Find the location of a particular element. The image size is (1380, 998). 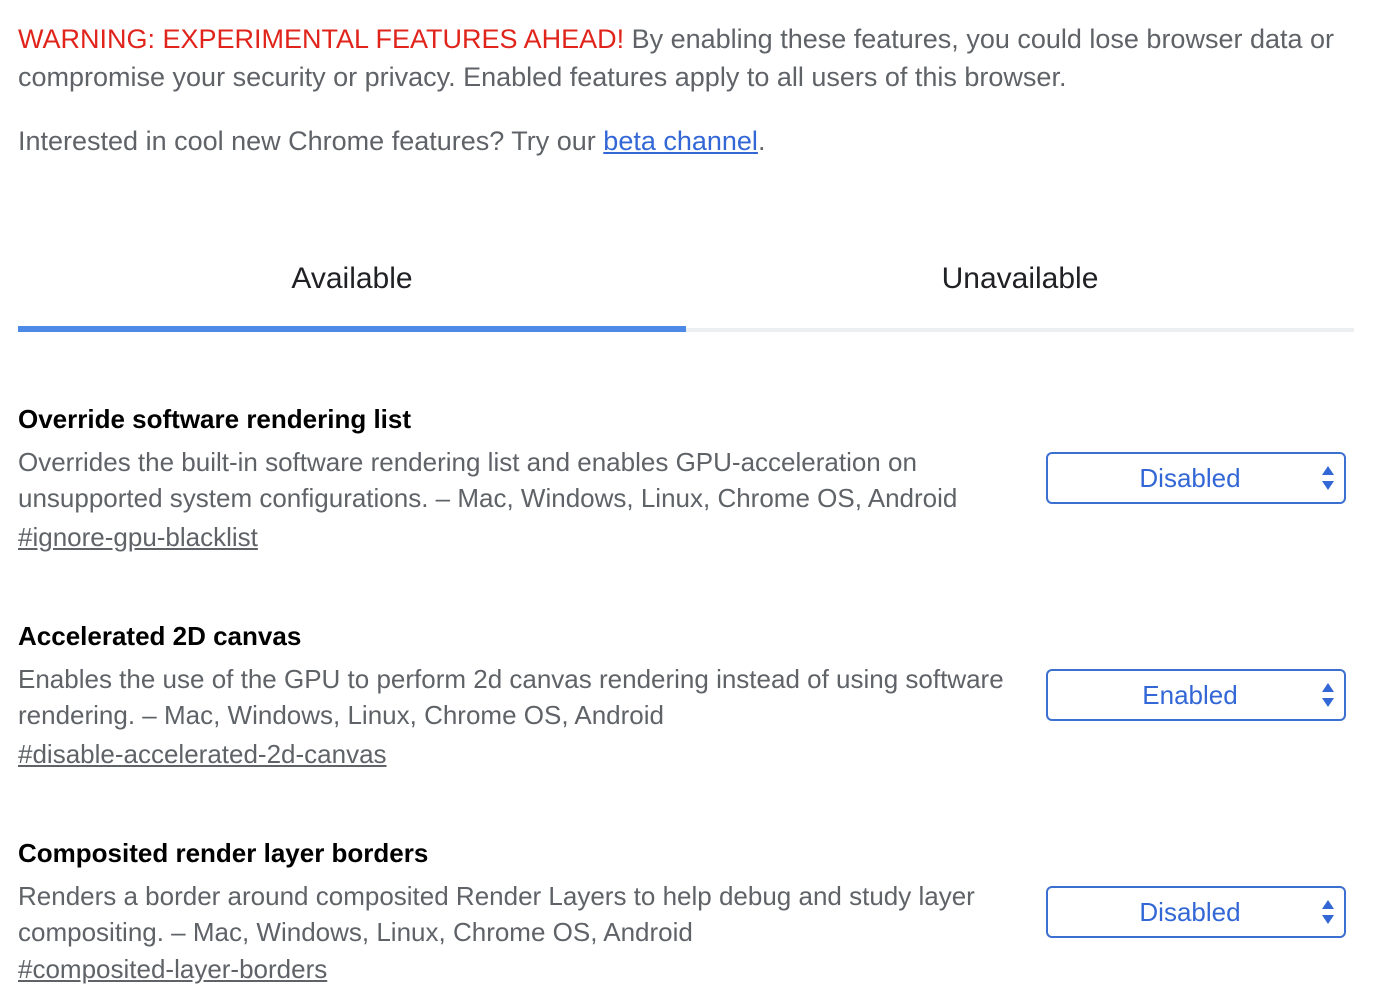

experiment-state-select: Enabled is located at coordinates (1196, 695).